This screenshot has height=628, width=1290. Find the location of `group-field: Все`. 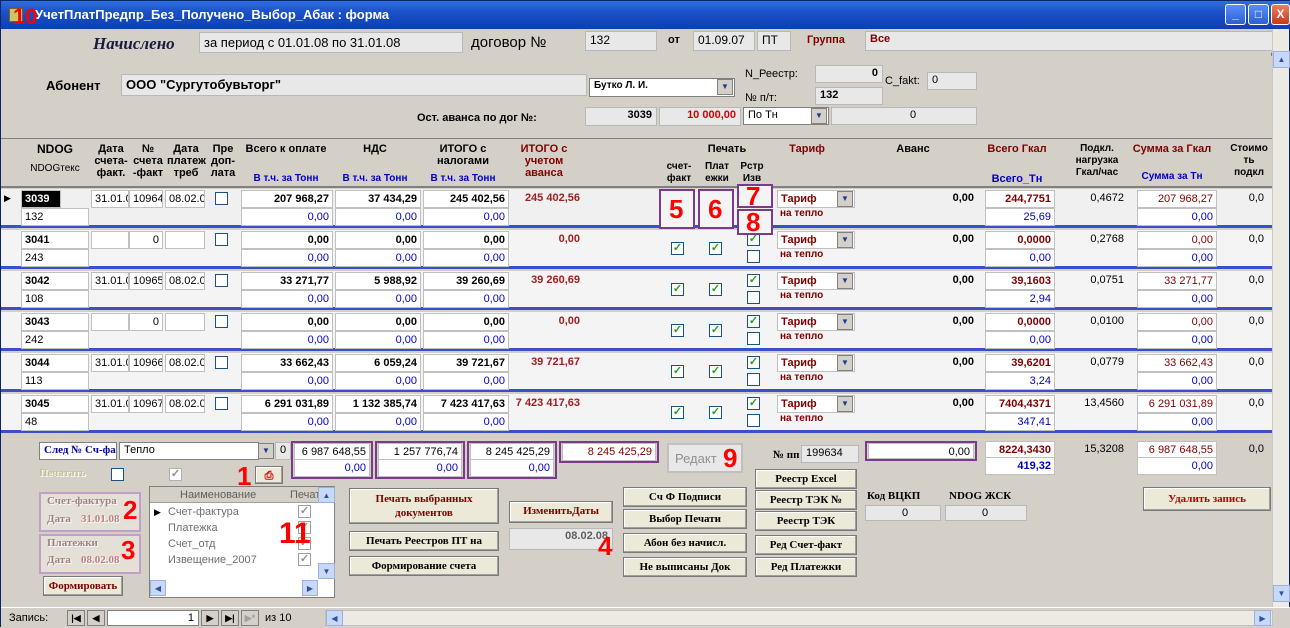

group-field: Все is located at coordinates (1070, 41).